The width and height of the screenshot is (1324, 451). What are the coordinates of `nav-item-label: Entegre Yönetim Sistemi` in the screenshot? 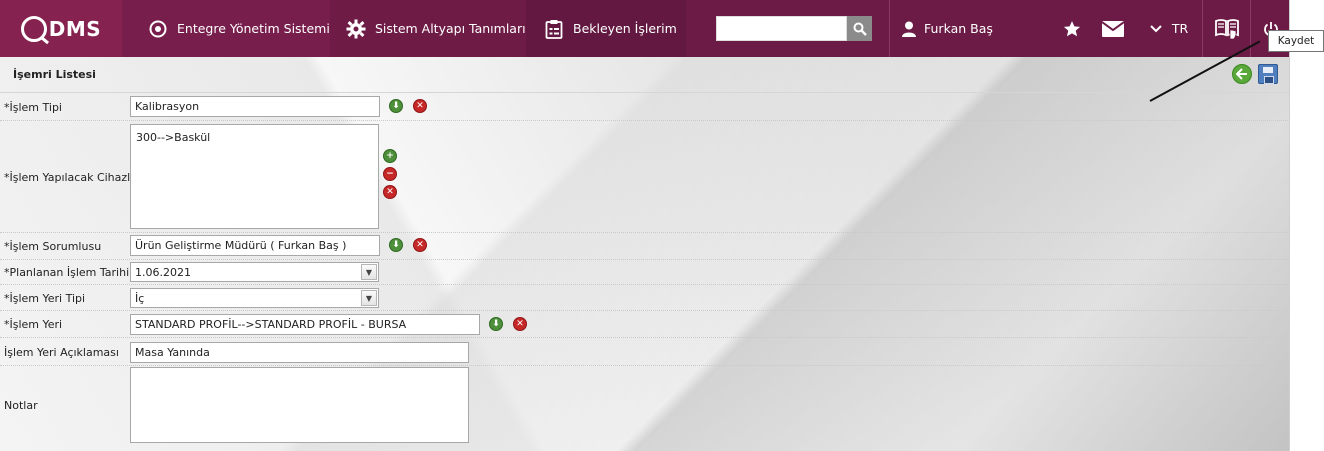 It's located at (253, 28).